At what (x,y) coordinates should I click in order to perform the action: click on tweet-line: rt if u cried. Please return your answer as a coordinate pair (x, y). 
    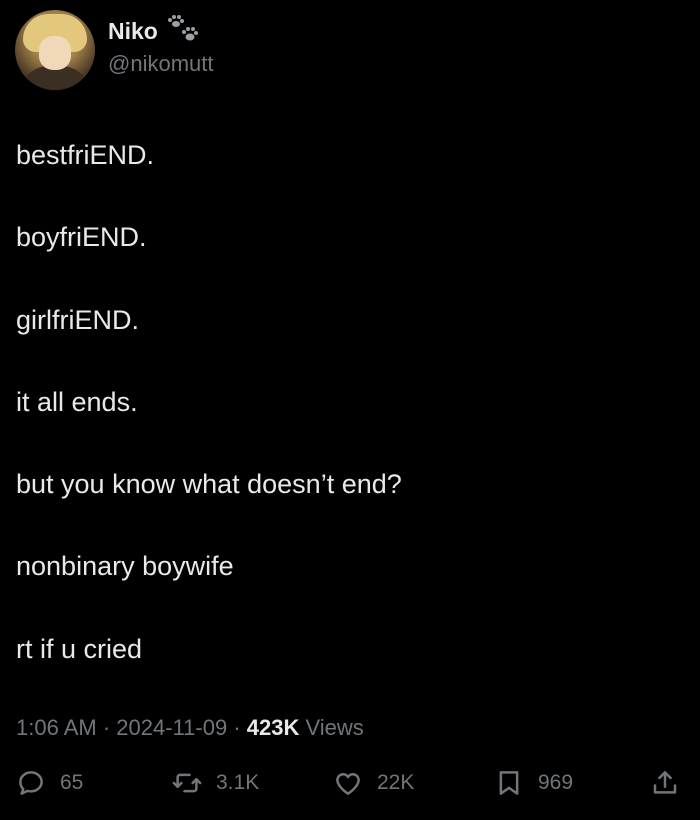
    Looking at the image, I should click on (79, 649).